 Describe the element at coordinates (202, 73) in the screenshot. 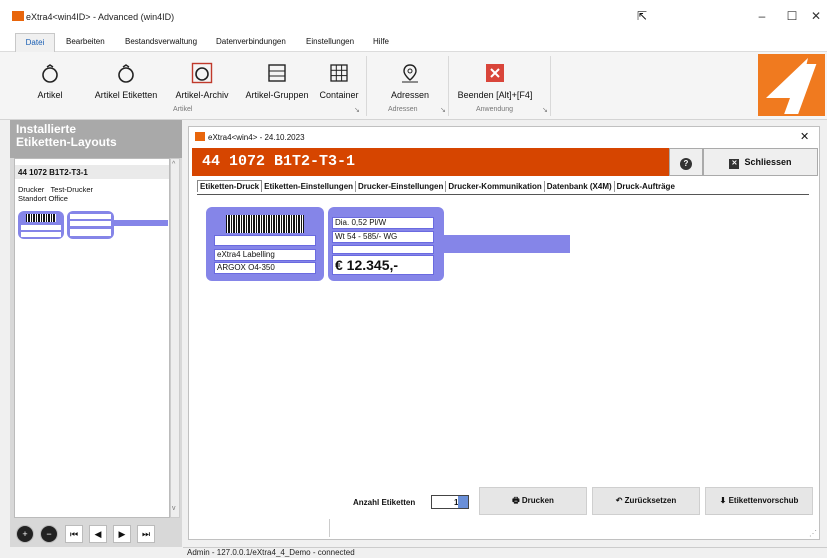

I see `archive-ring-icon` at that location.